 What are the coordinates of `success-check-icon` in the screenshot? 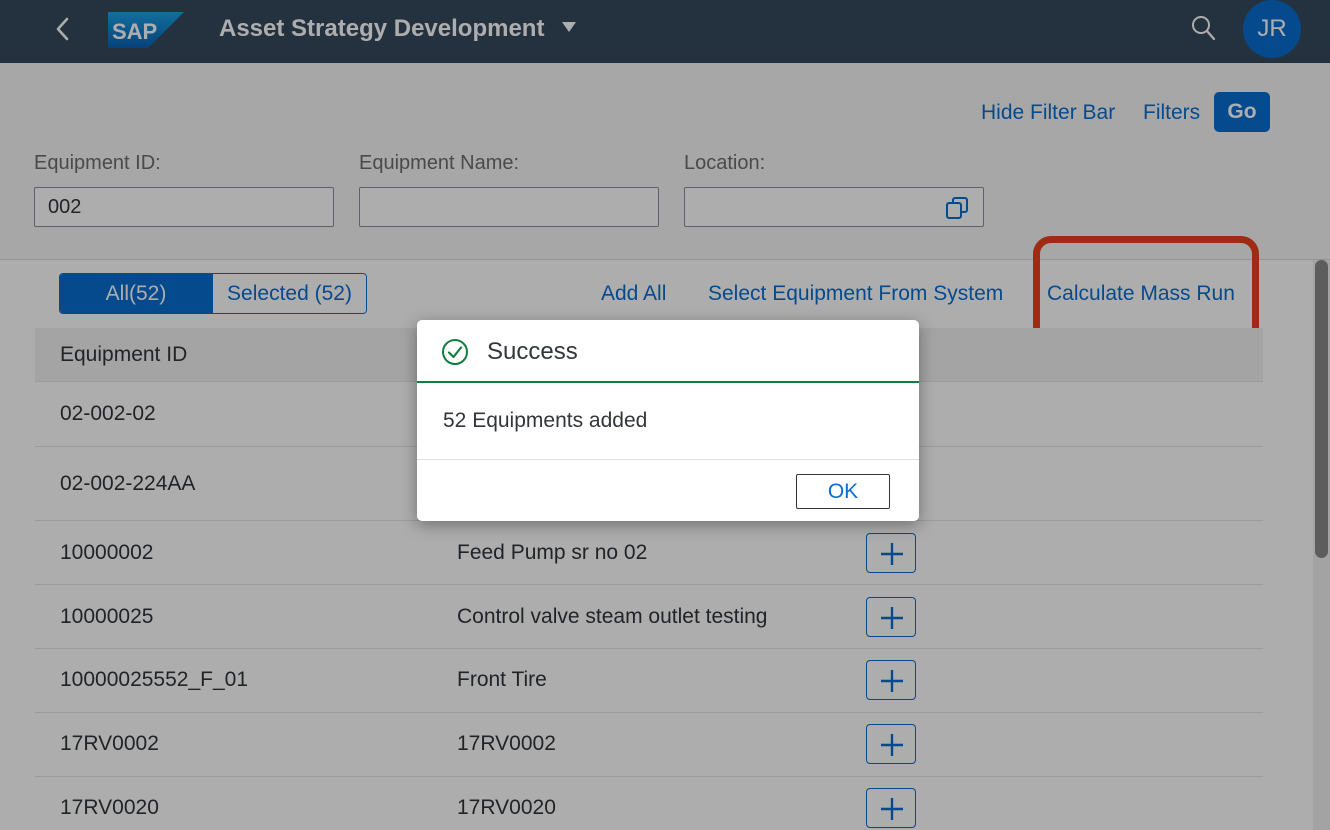 It's located at (455, 352).